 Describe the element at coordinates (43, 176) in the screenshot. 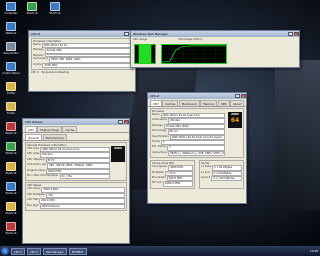

I see `row-key: Min / Max CPU Multiplier` at that location.